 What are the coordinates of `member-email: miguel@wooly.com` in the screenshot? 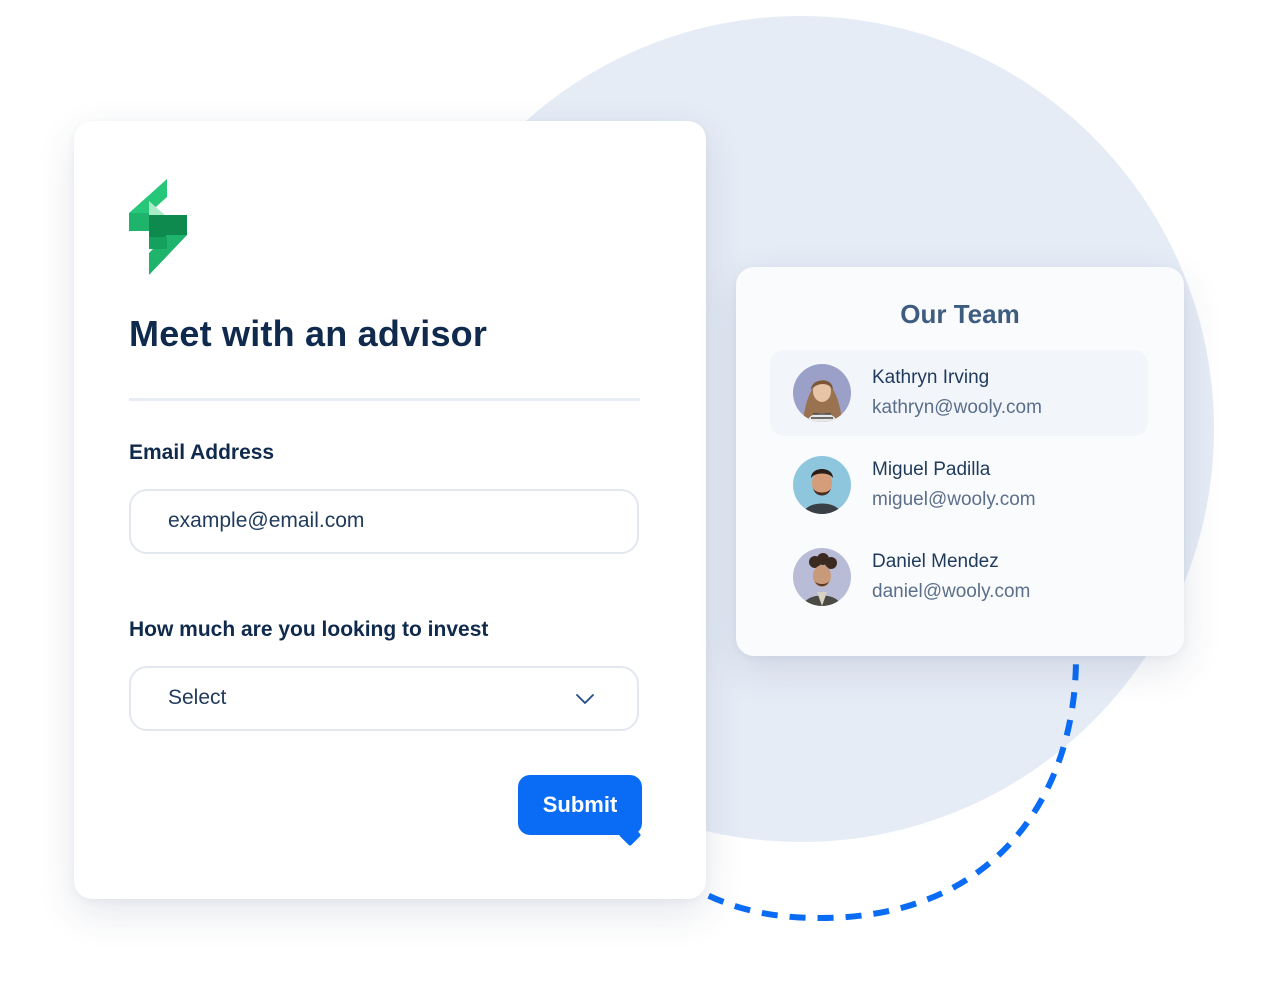 It's located at (954, 499).